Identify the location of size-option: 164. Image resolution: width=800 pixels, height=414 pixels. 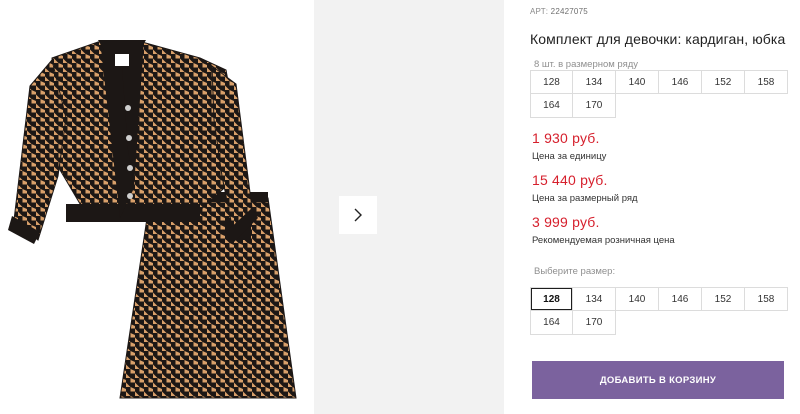
(551, 323).